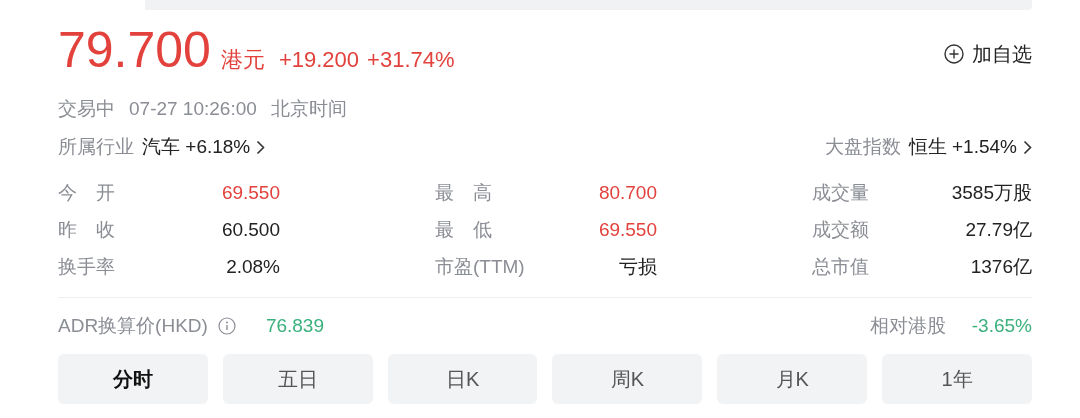 The height and width of the screenshot is (418, 1080). What do you see at coordinates (1001, 326) in the screenshot?
I see `relative-change: -3.65%` at bounding box center [1001, 326].